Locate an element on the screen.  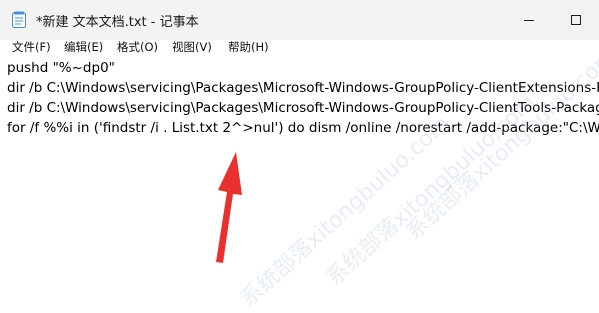
menu-help: 帮助(H) is located at coordinates (248, 48).